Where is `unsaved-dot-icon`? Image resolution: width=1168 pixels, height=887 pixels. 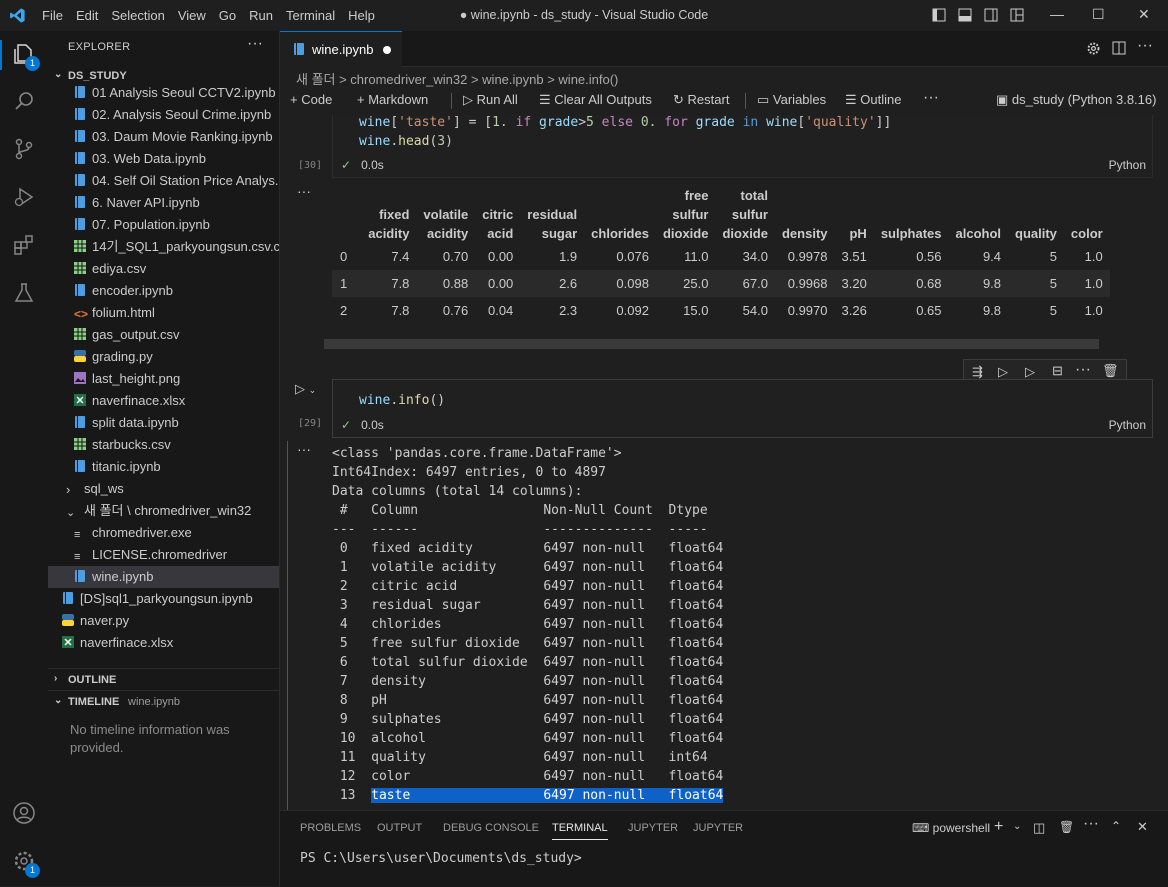
unsaved-dot-icon is located at coordinates (387, 50).